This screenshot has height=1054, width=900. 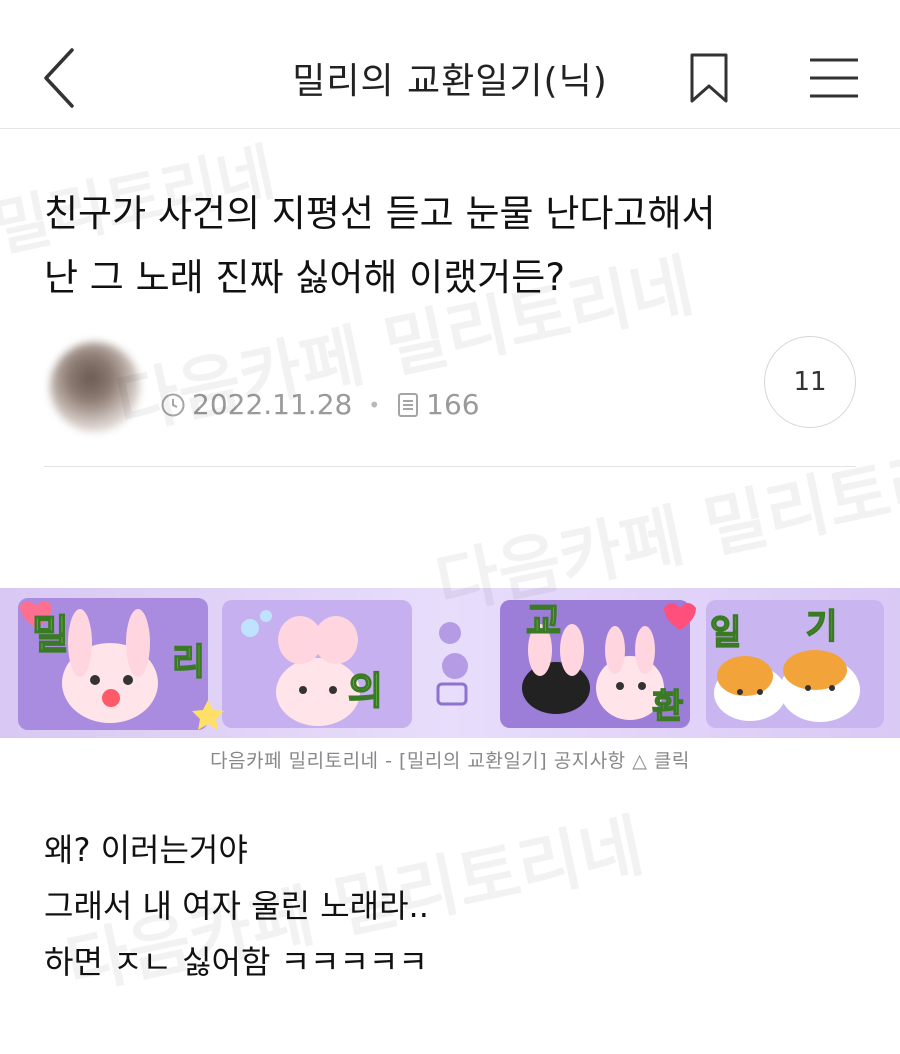 I want to click on body-line: 그래서 내 여자 울린 노래라.., so click(x=236, y=906).